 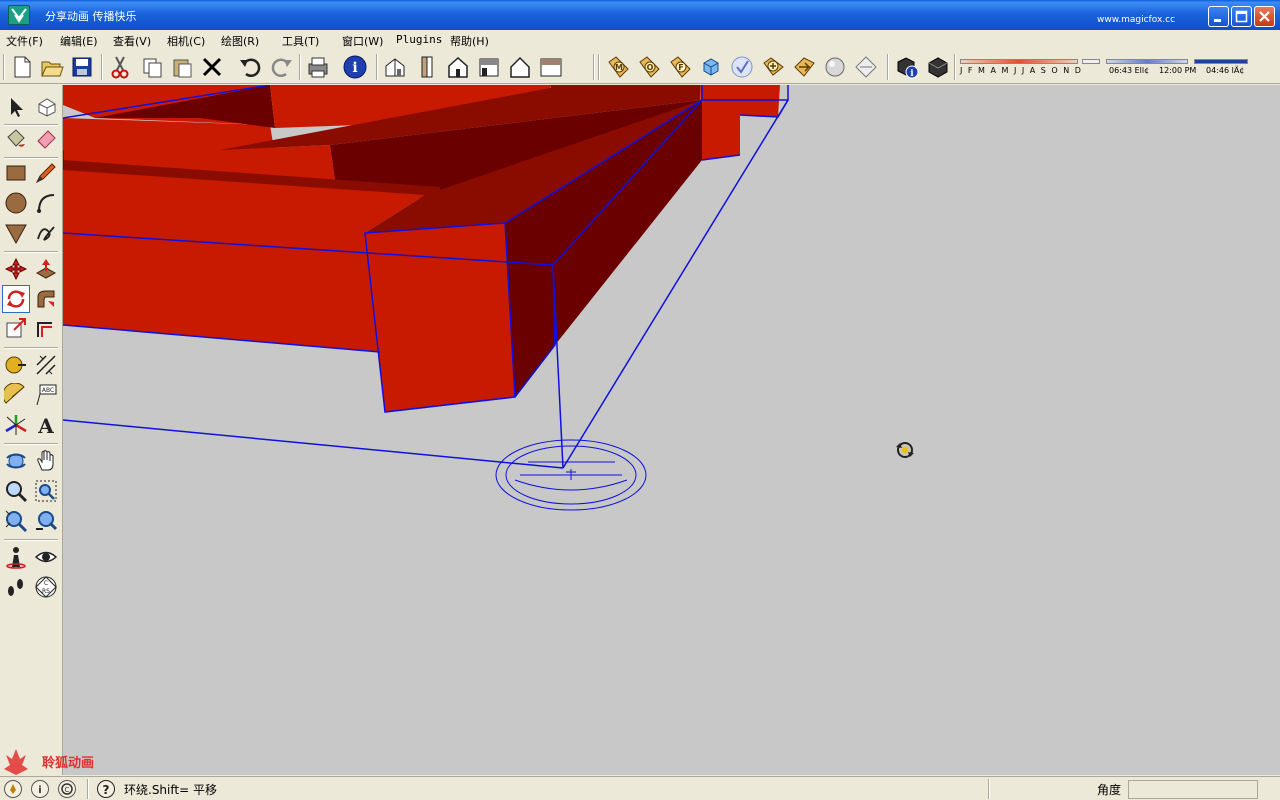 I want to click on svg-text: M, so click(x=619, y=67).